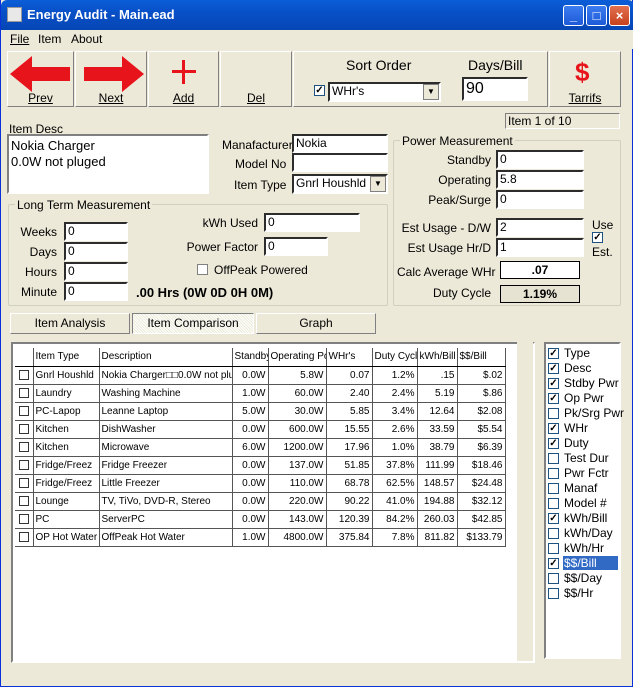 Image resolution: width=633 pixels, height=687 pixels. Describe the element at coordinates (166, 357) in the screenshot. I see `column-header: Description` at that location.